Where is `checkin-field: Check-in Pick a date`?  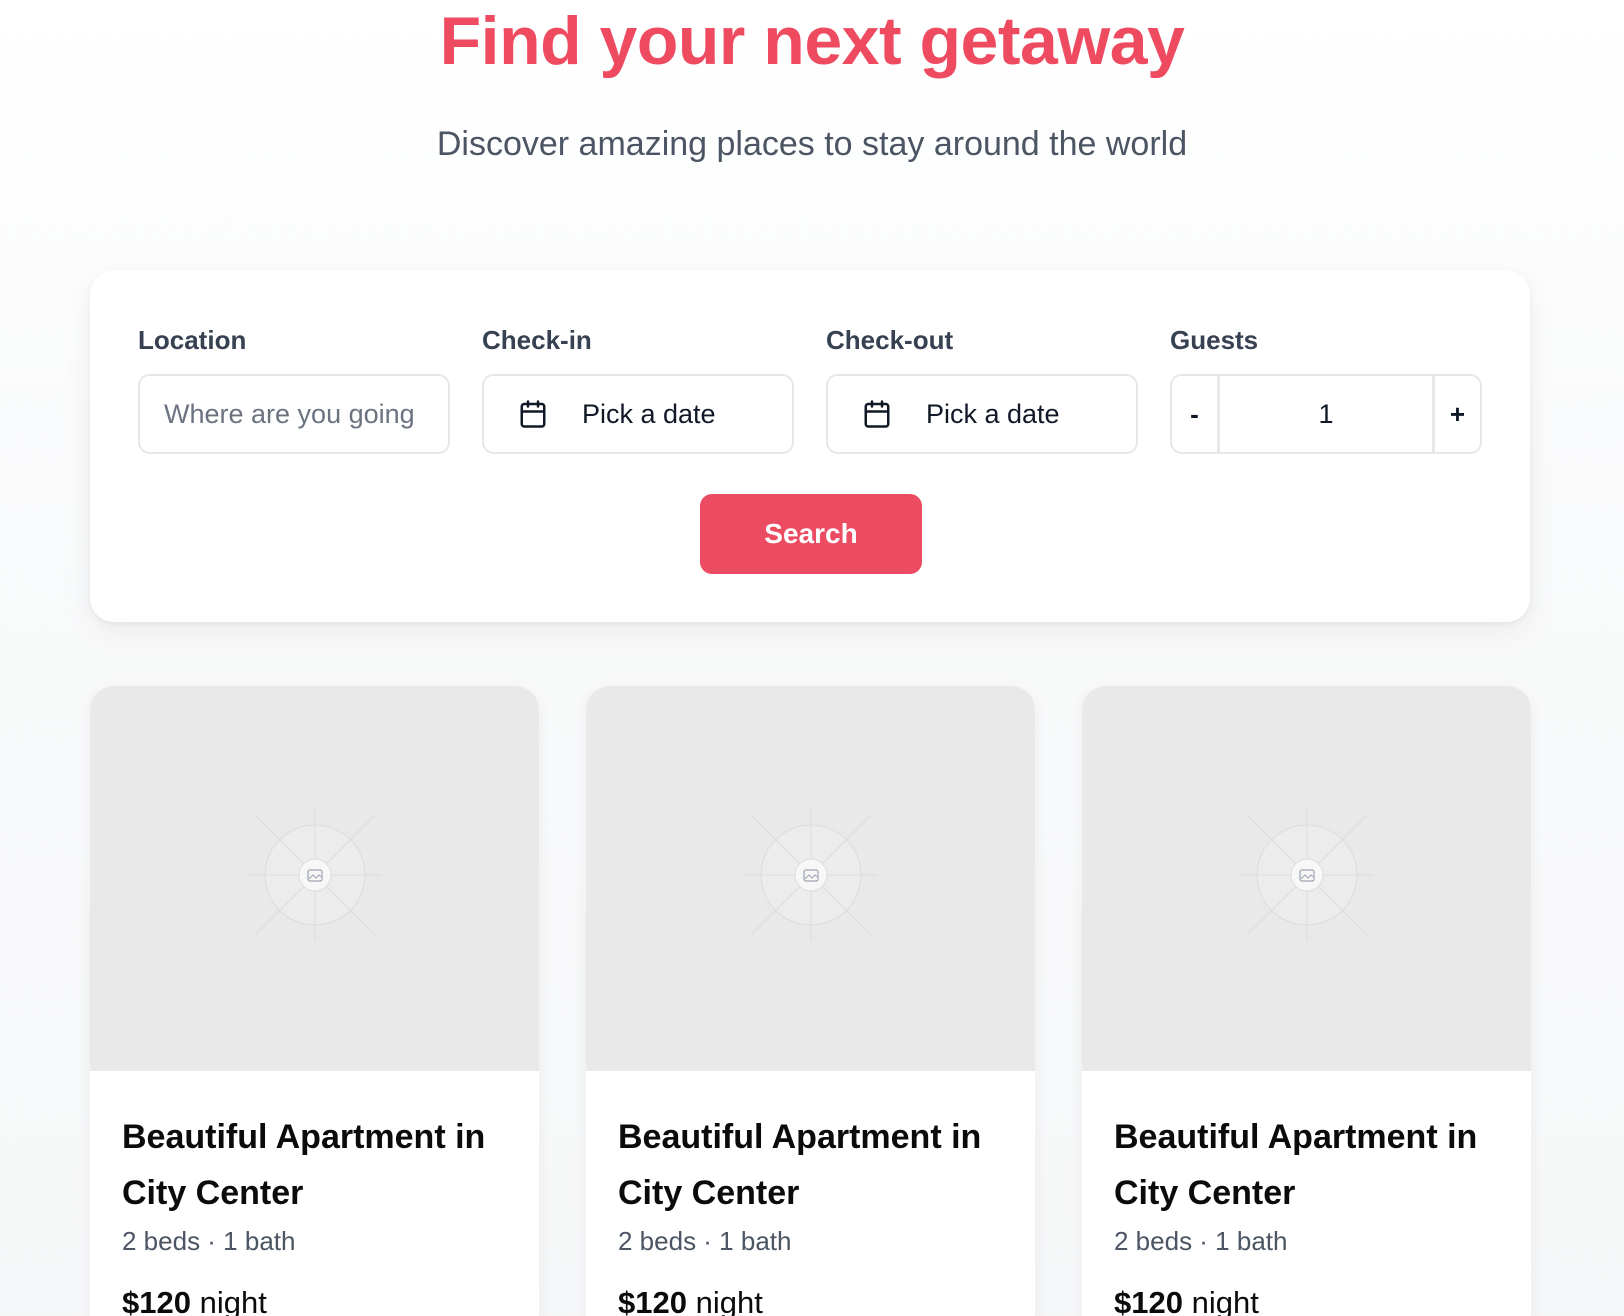
checkin-field: Check-in Pick a date is located at coordinates (638, 388).